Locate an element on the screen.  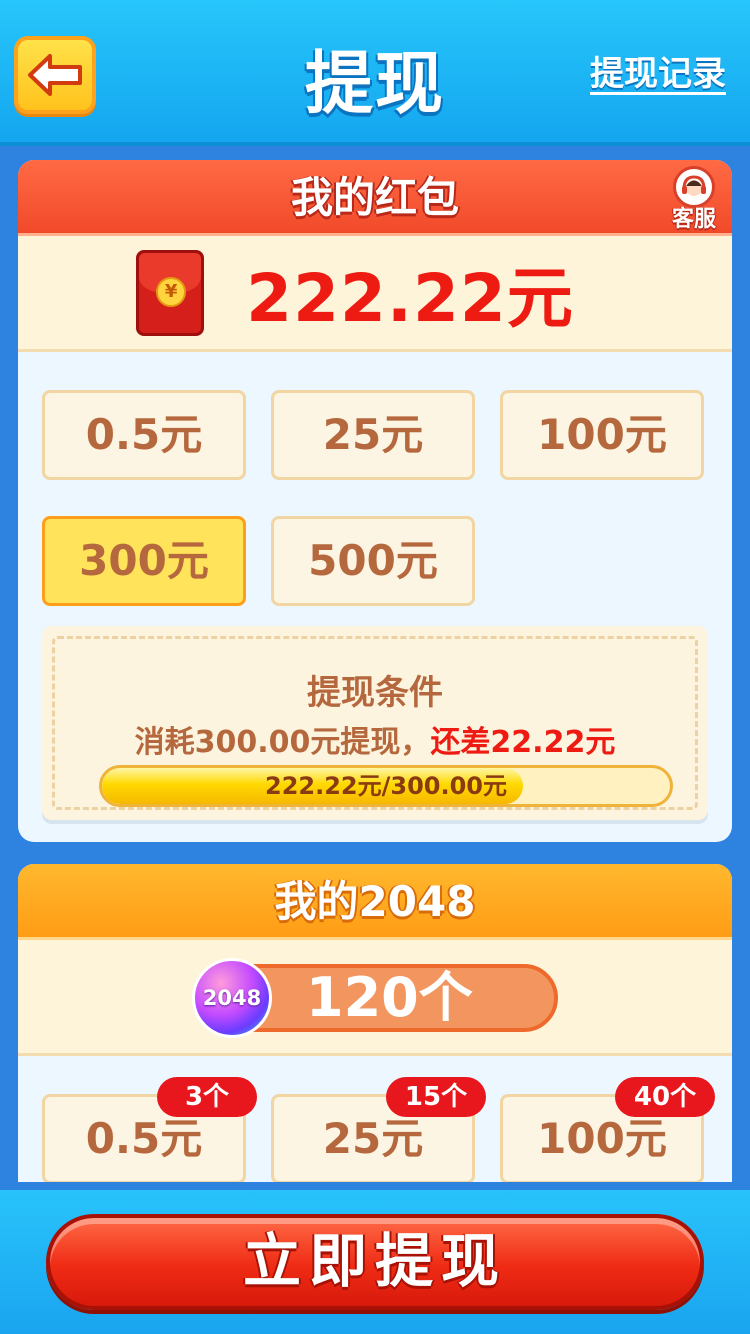
amount-option-2: 100元 is located at coordinates (602, 435).